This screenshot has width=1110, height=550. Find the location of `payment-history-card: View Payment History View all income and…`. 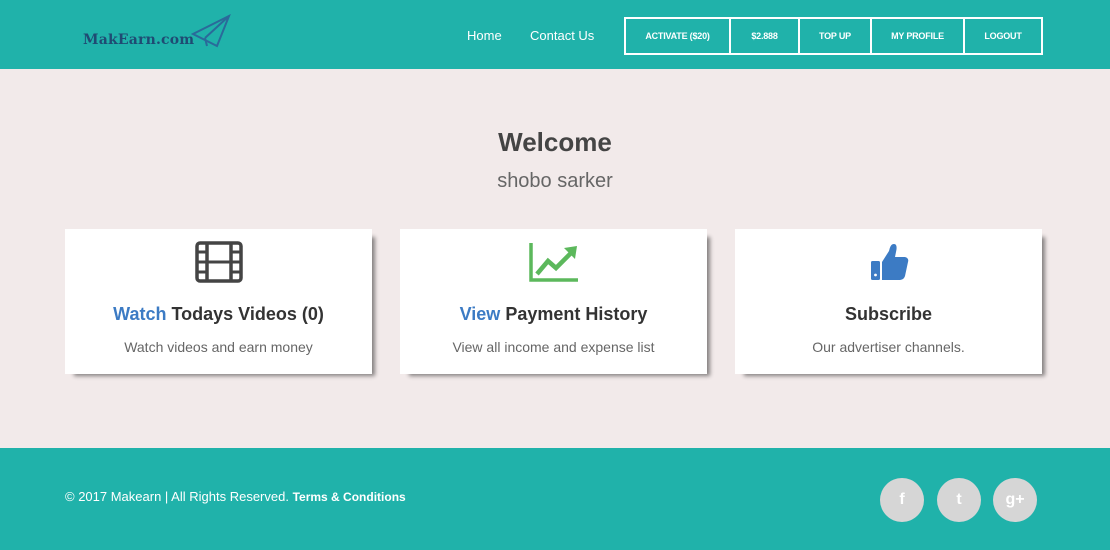

payment-history-card: View Payment History View all income and… is located at coordinates (553, 301).